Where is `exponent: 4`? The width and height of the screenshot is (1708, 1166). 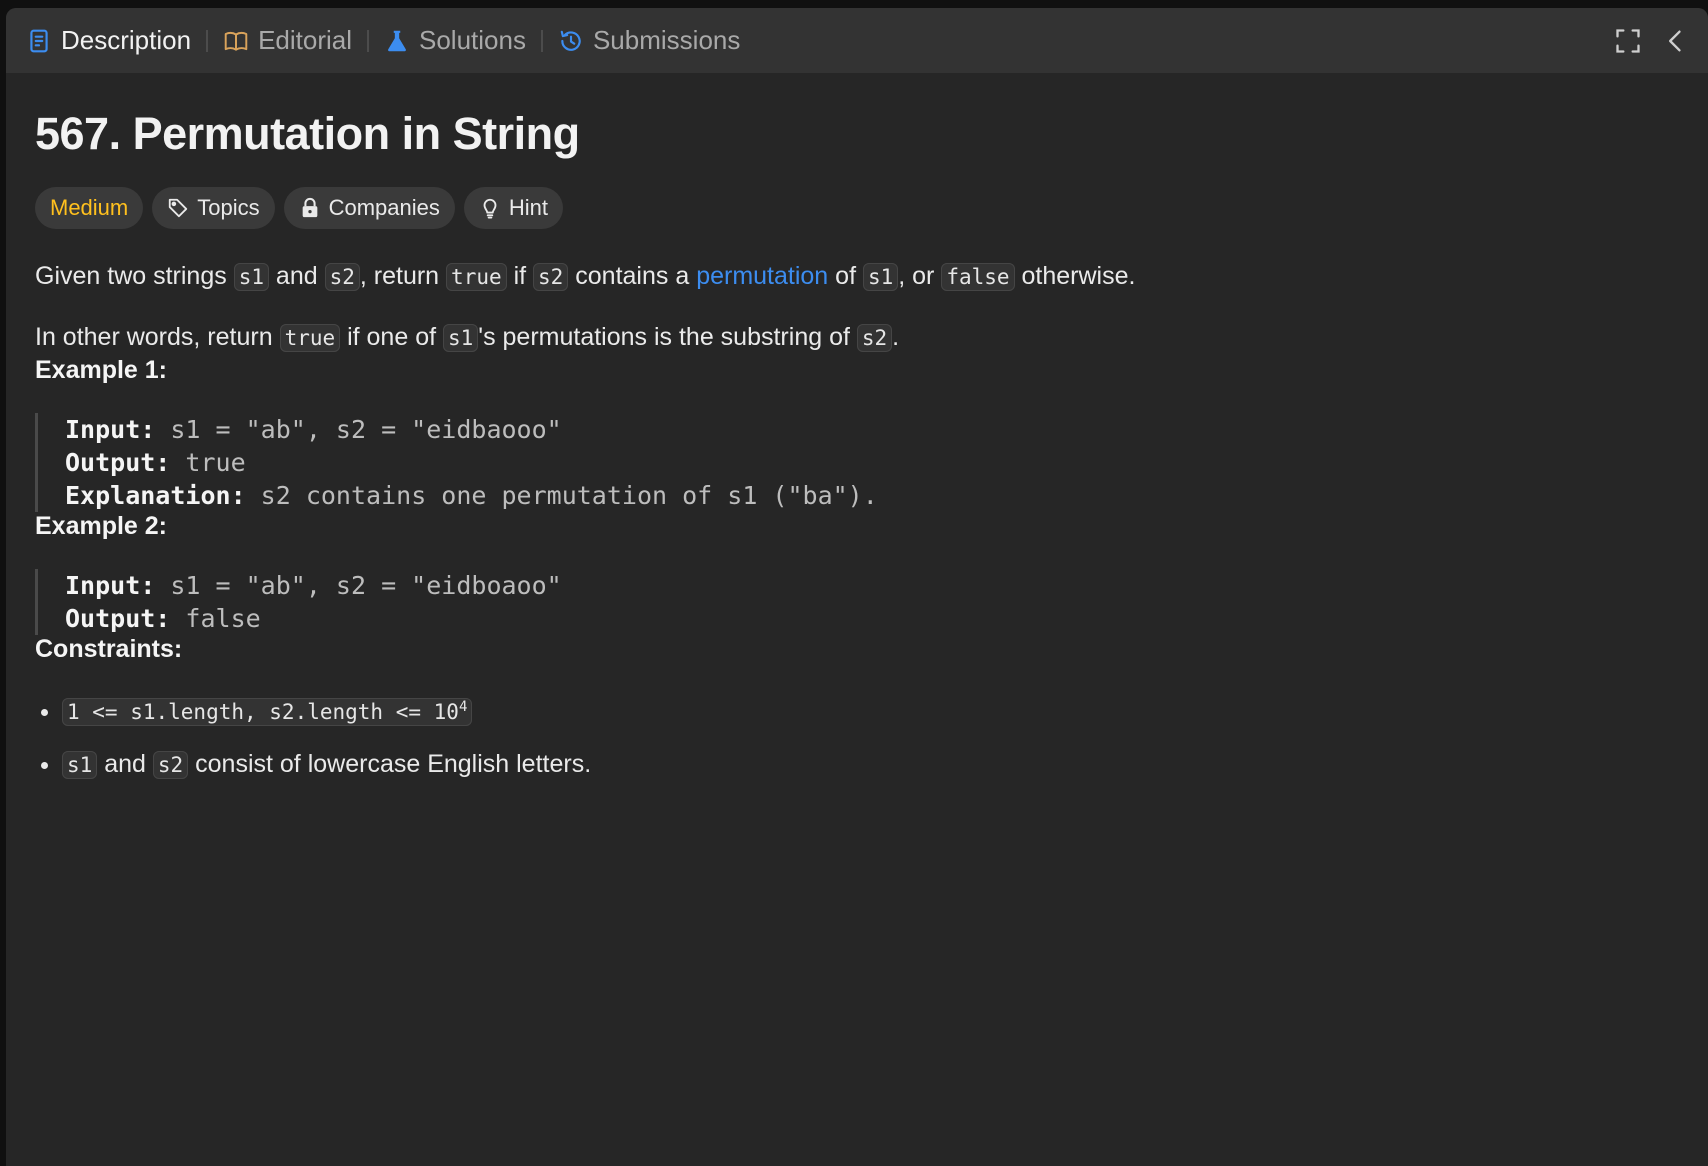 exponent: 4 is located at coordinates (463, 707).